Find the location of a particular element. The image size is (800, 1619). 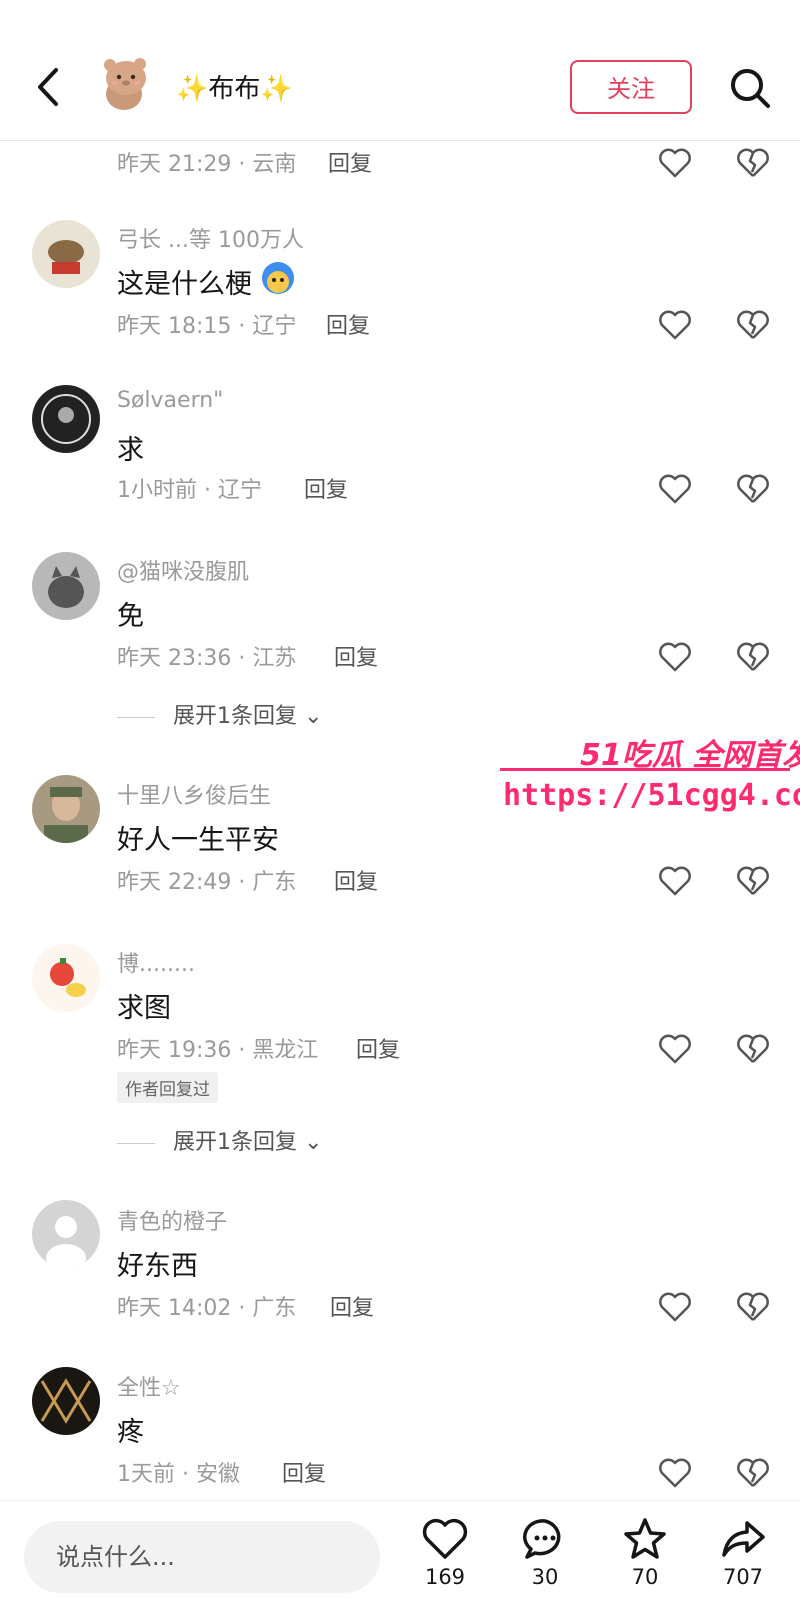

like-button: 169 is located at coordinates (445, 1563).